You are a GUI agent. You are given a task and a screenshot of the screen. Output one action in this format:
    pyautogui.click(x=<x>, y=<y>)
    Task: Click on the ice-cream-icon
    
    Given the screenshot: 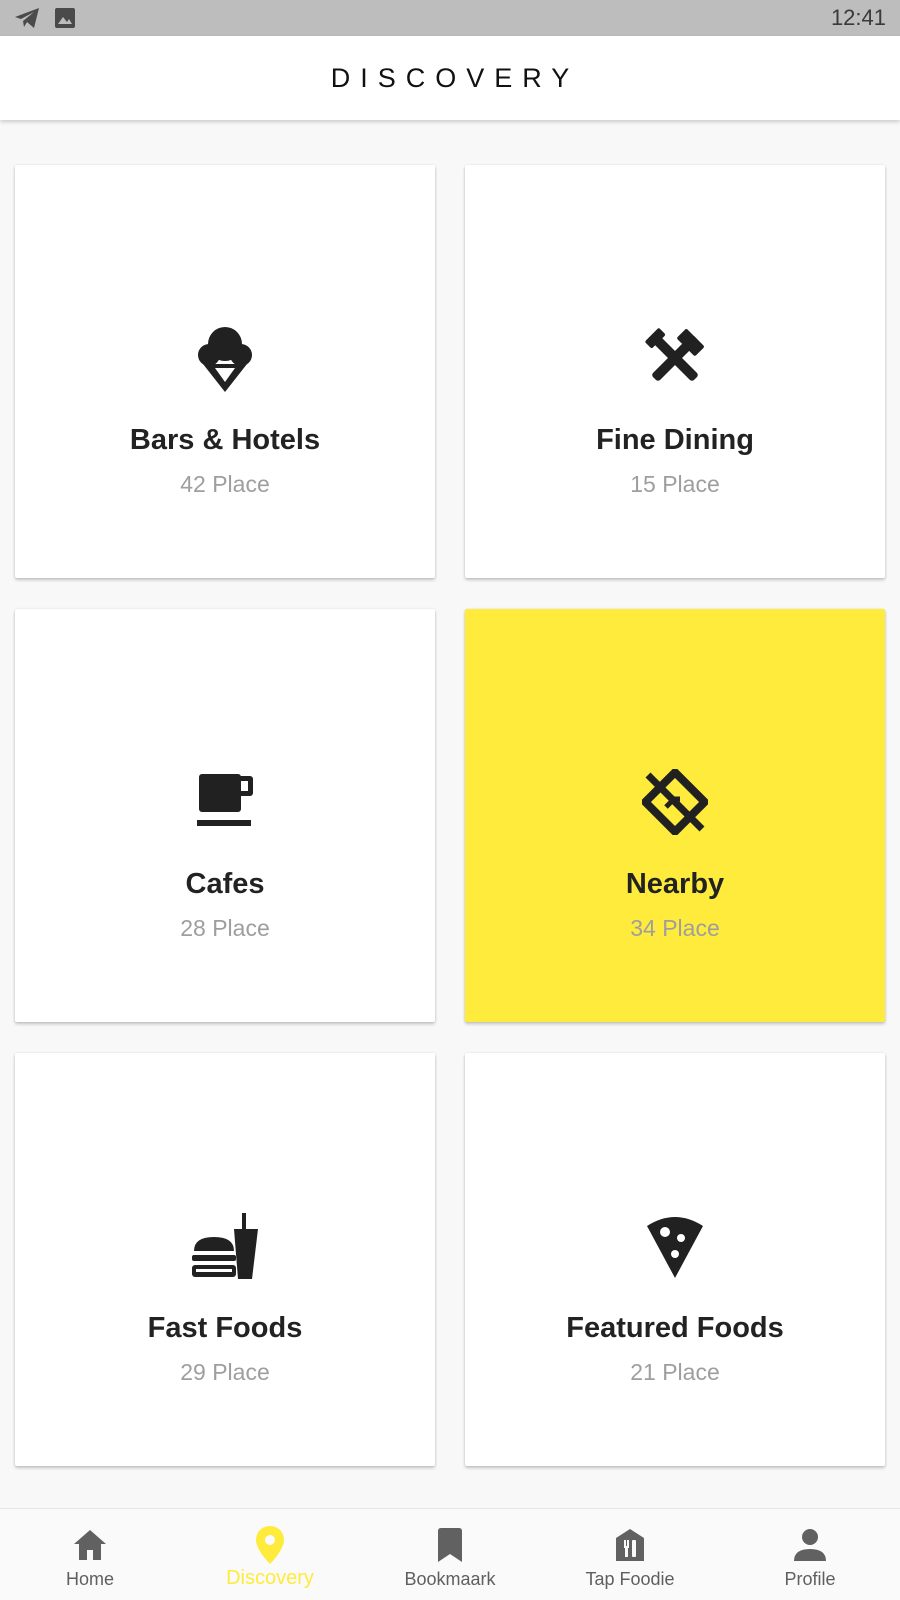 What is the action you would take?
    pyautogui.click(x=225, y=358)
    